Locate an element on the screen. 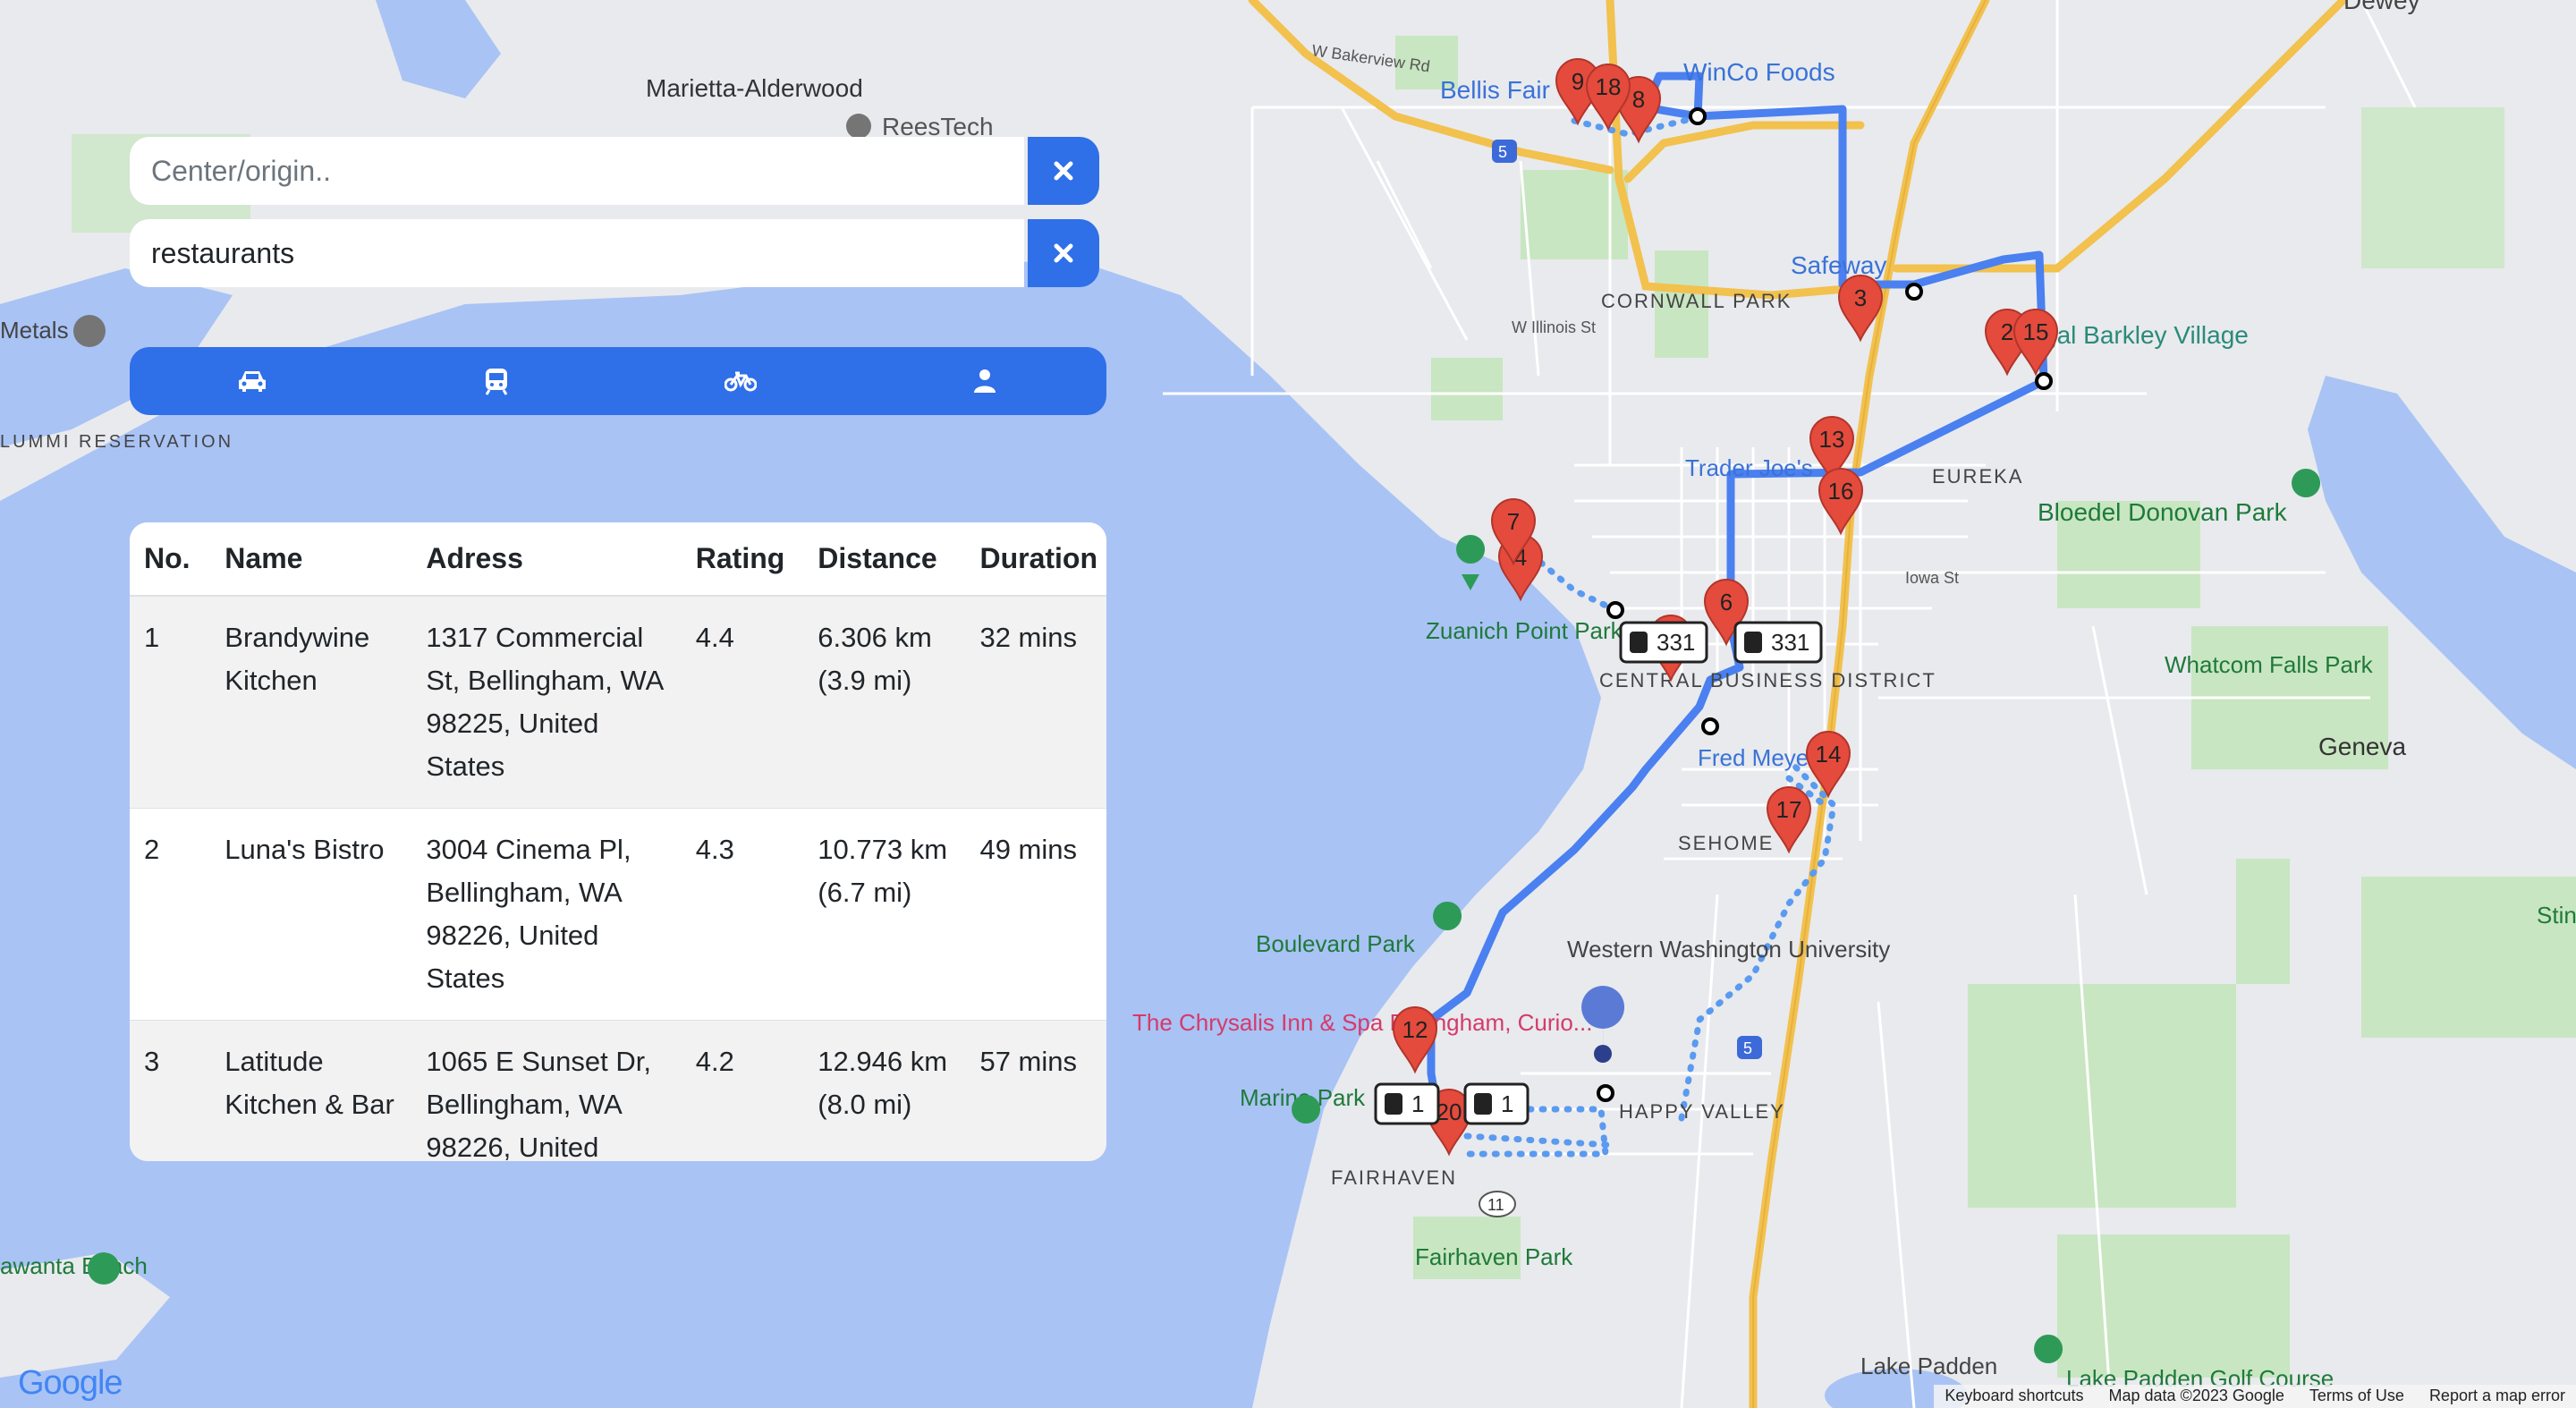 The height and width of the screenshot is (1408, 2576). marker-label: 20 is located at coordinates (1449, 1112).